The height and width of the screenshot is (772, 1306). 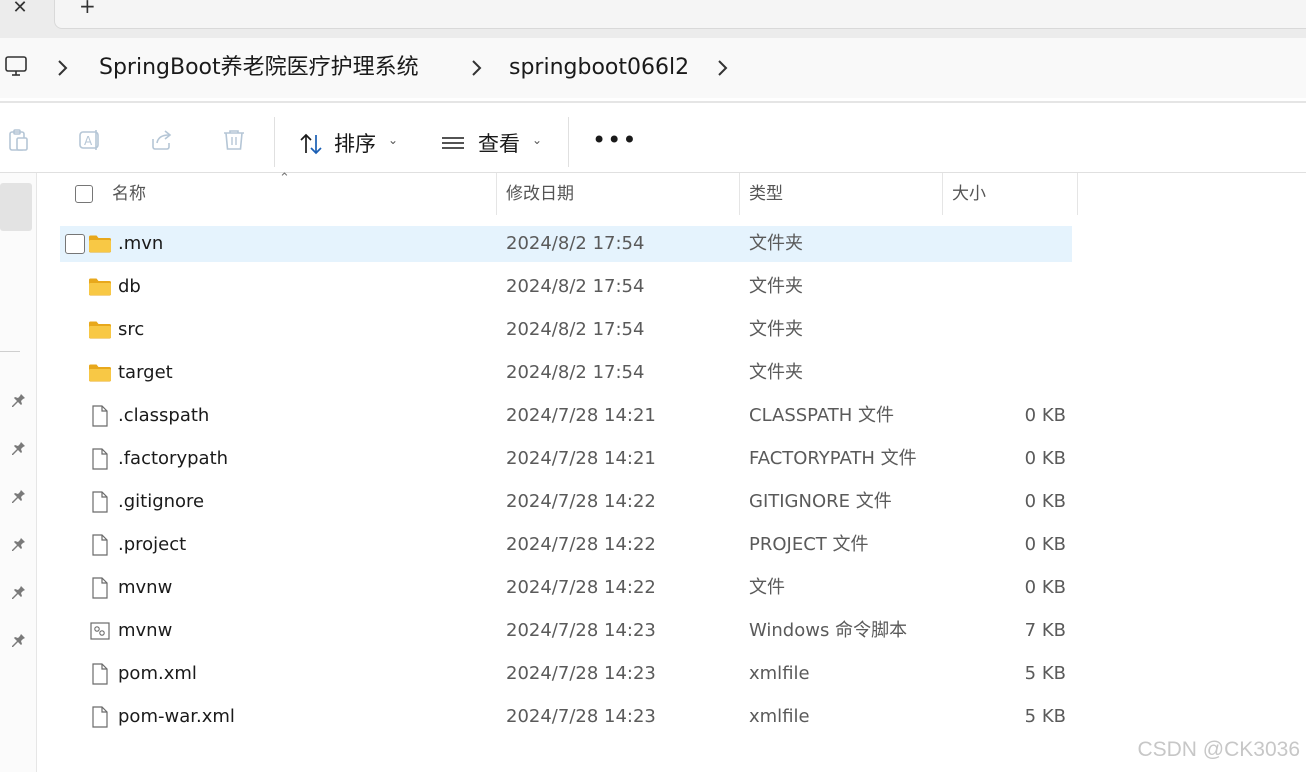 I want to click on sort-button: 排序 ⌄, so click(x=350, y=139).